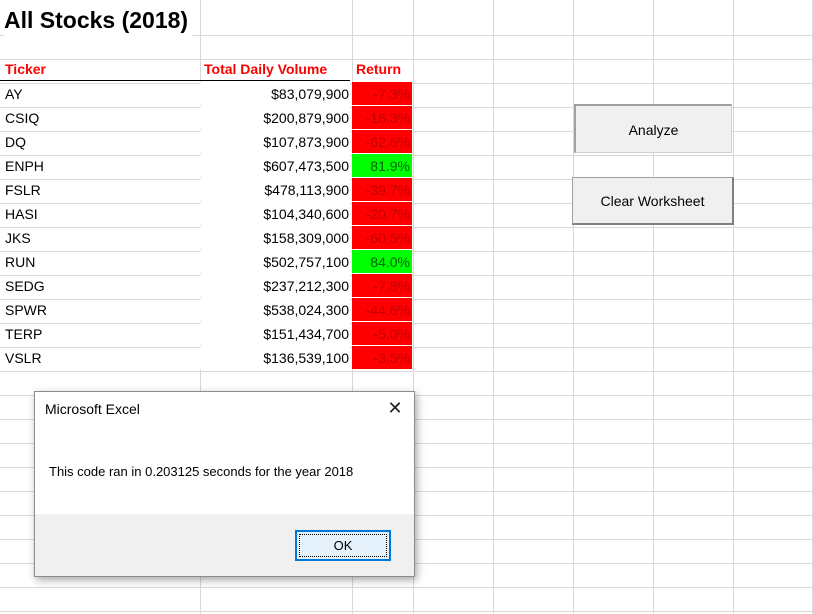 Image resolution: width=813 pixels, height=614 pixels. Describe the element at coordinates (382, 117) in the screenshot. I see `cell-return: -16.3%` at that location.